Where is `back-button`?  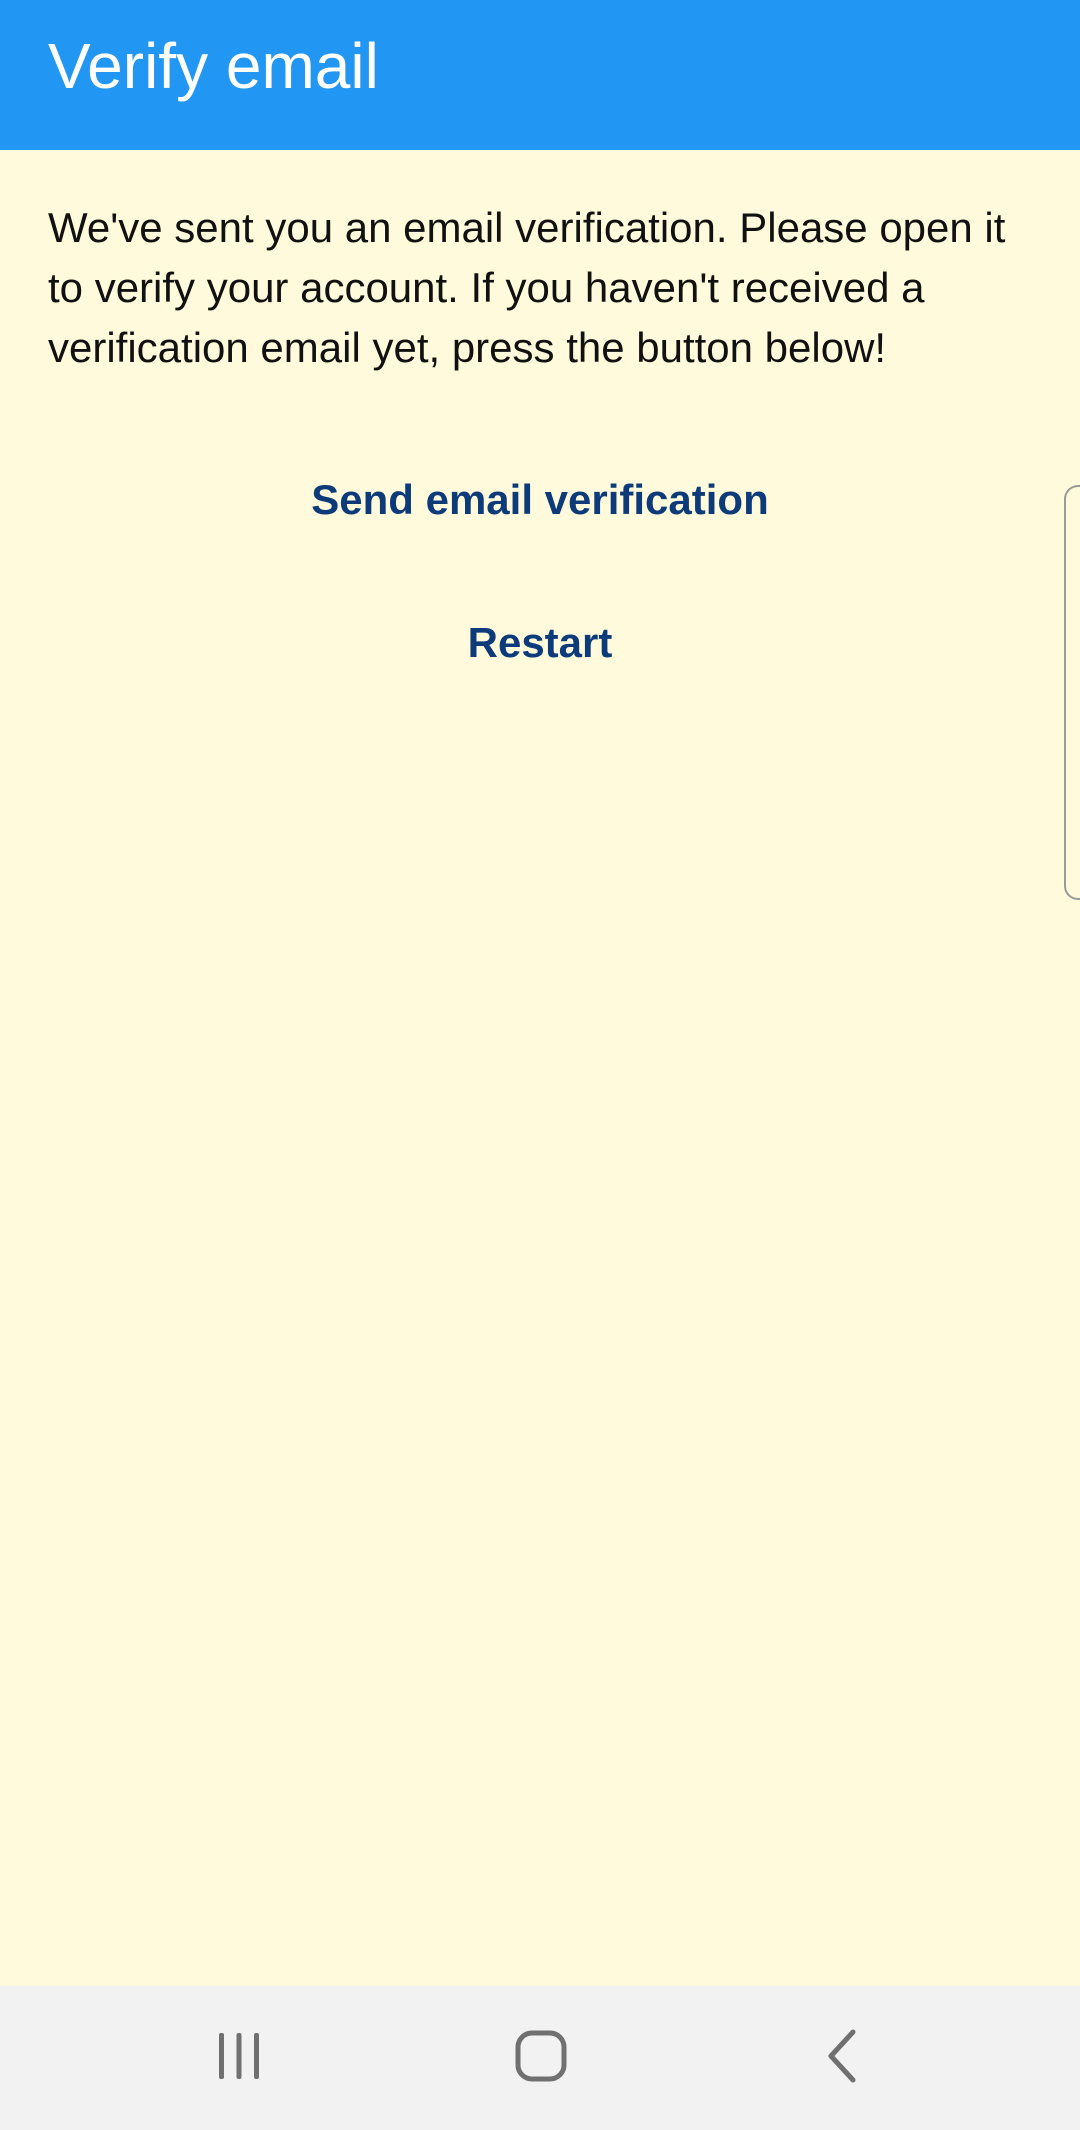 back-button is located at coordinates (843, 2058).